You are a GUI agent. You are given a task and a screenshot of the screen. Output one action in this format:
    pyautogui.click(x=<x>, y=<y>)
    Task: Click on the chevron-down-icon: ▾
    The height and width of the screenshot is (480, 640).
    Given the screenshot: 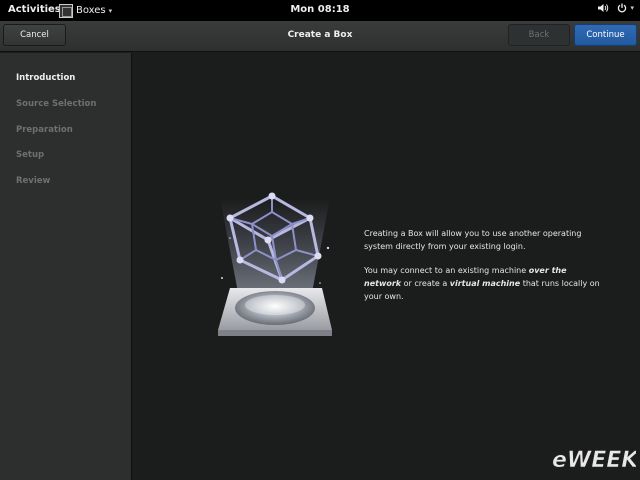 What is the action you would take?
    pyautogui.click(x=632, y=8)
    